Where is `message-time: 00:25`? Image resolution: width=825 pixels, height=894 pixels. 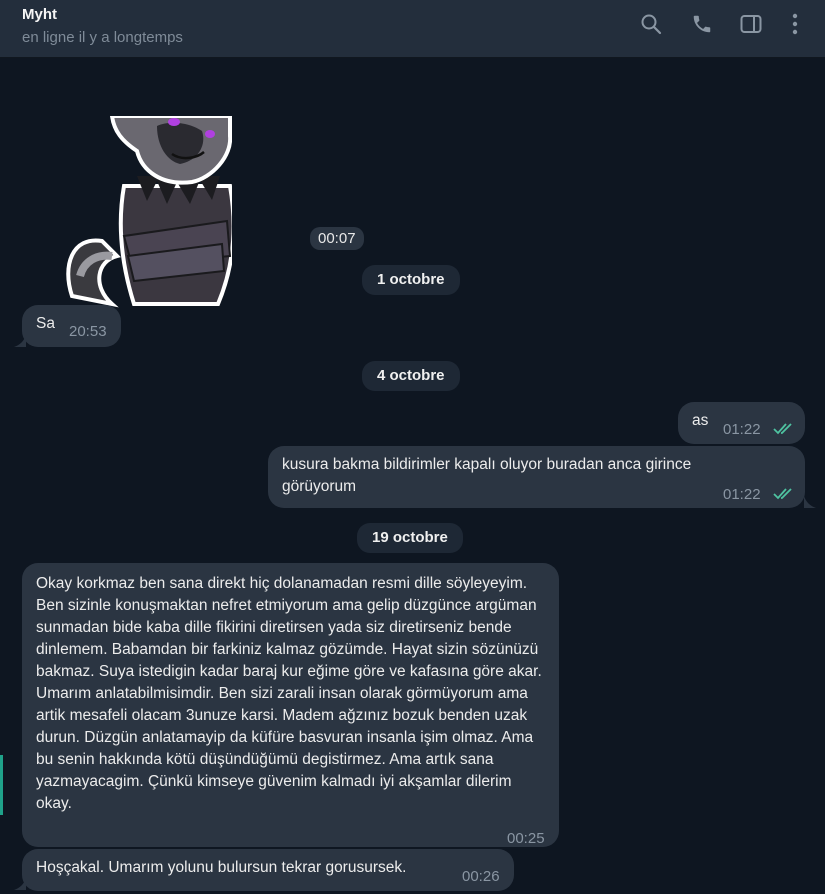
message-time: 00:25 is located at coordinates (526, 838).